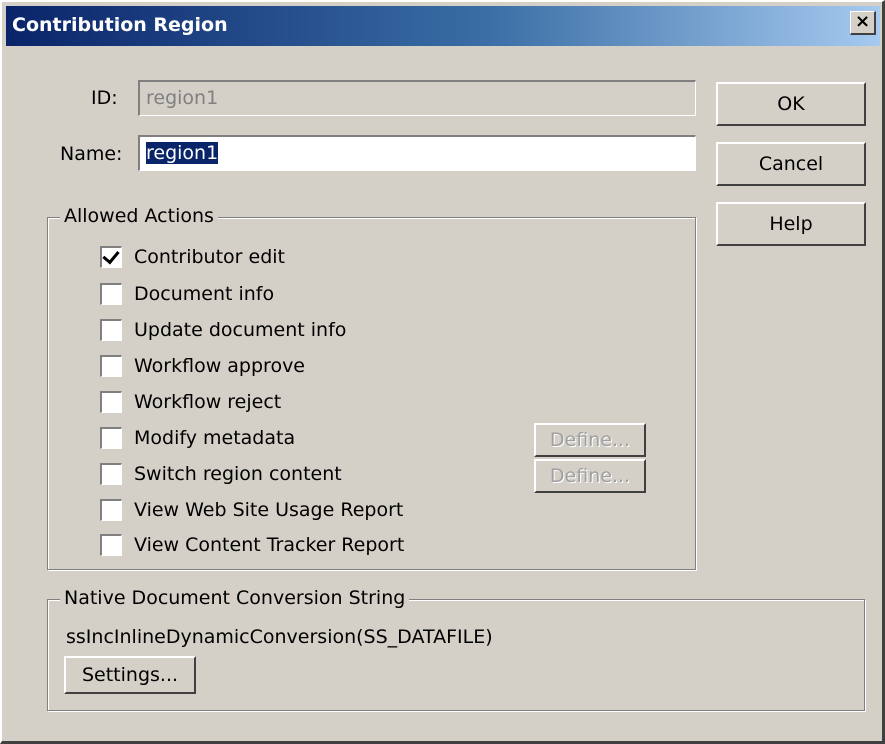 This screenshot has width=885, height=744. Describe the element at coordinates (417, 153) in the screenshot. I see `name-field: region1` at that location.